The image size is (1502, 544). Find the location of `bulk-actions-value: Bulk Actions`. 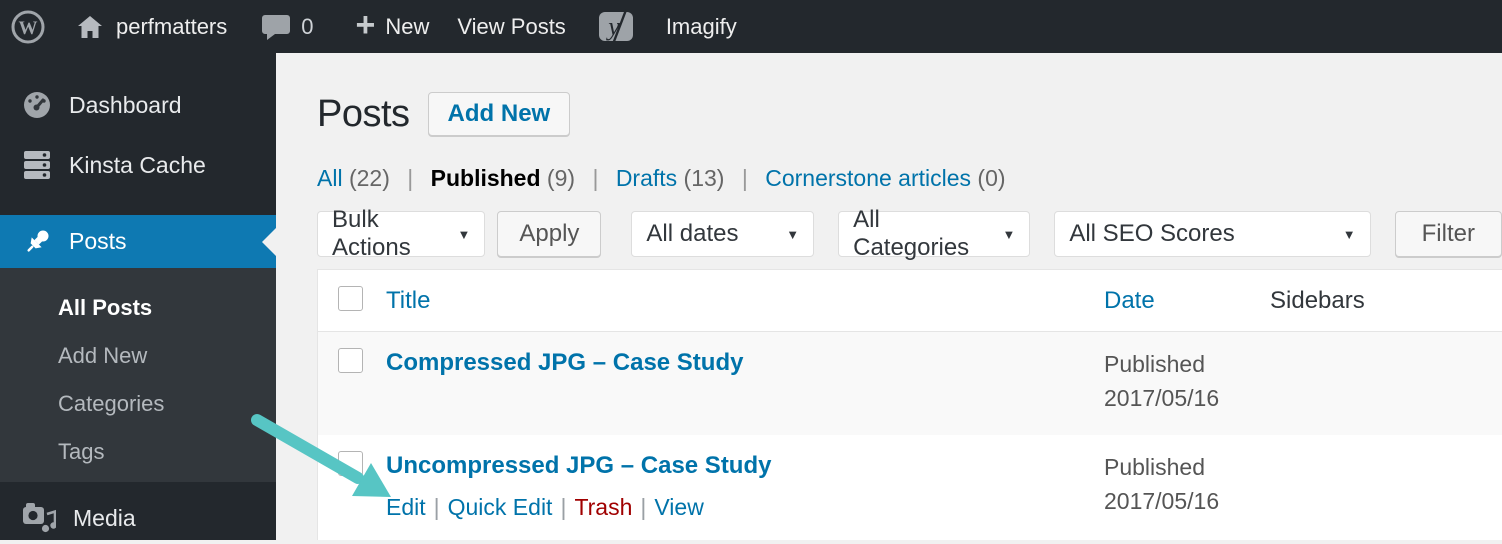

bulk-actions-value: Bulk Actions is located at coordinates (371, 233).